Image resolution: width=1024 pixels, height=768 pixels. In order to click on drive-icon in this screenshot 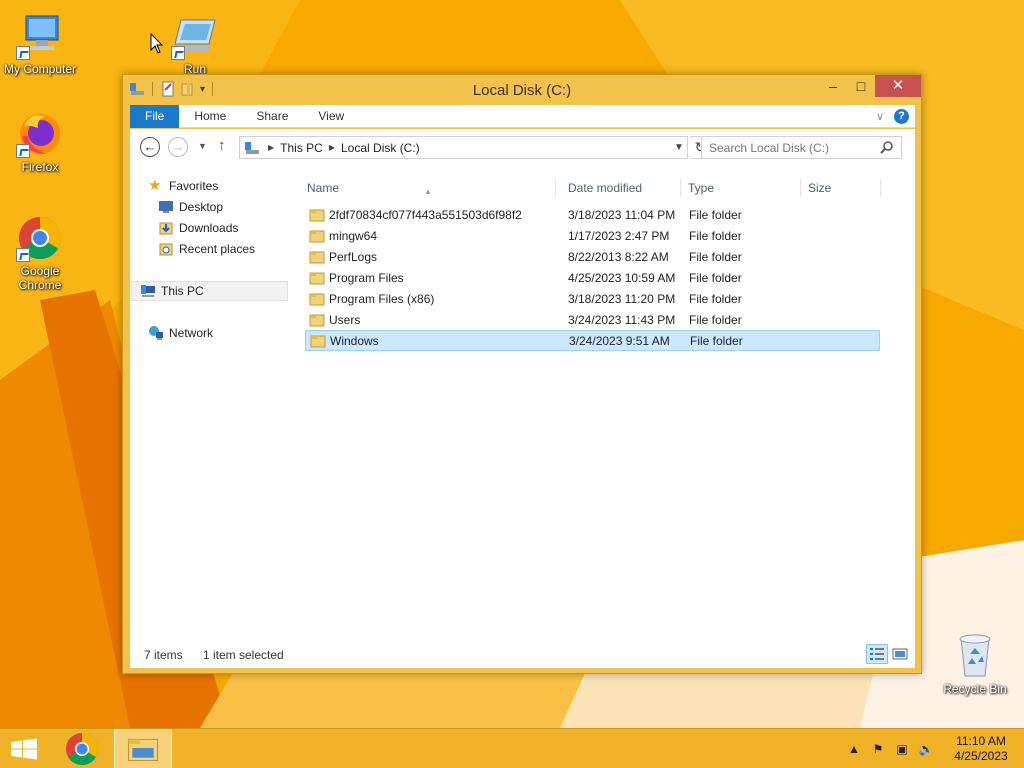, I will do `click(252, 147)`.